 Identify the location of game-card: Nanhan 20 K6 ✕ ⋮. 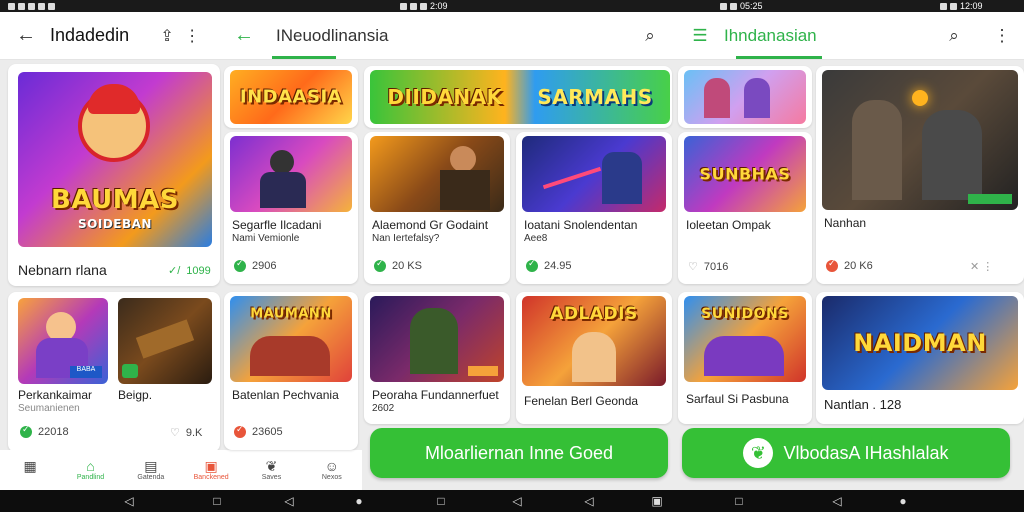
(920, 175).